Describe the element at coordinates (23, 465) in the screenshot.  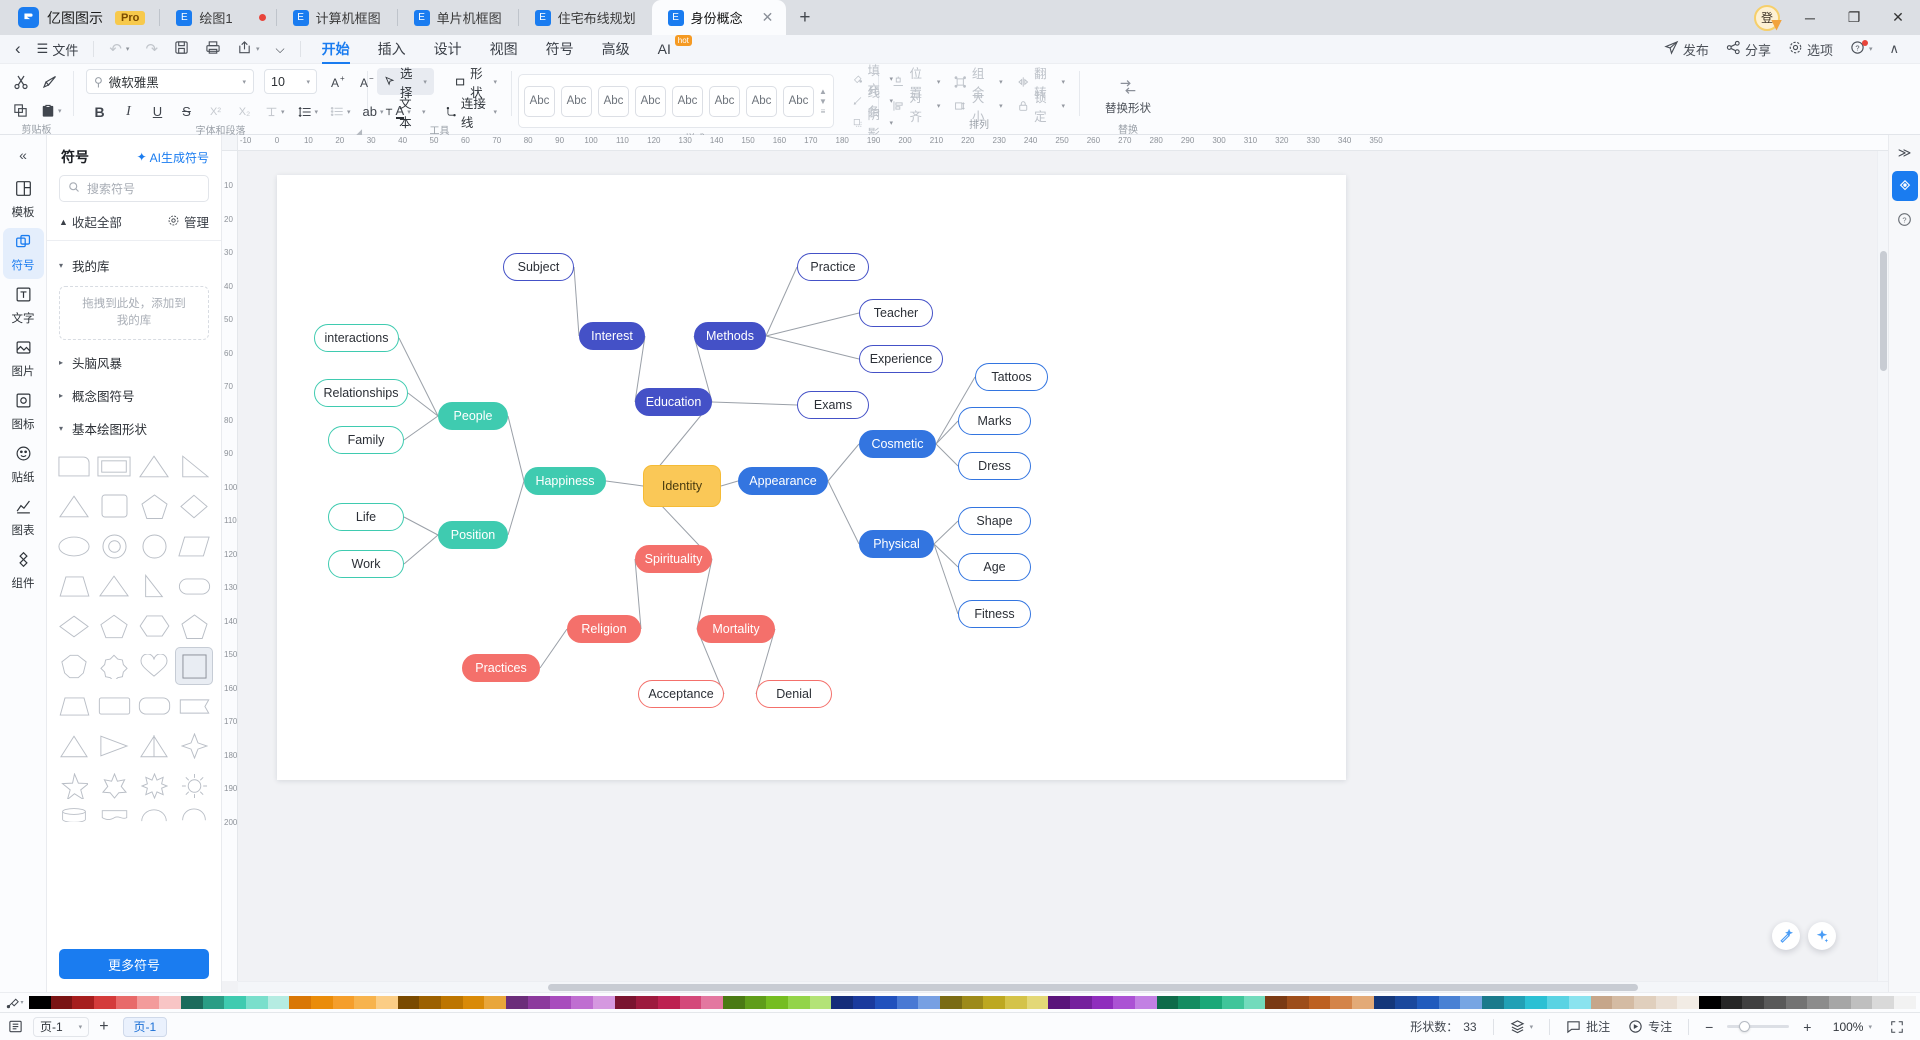
I see `sidebar-item-sticker: 贴纸` at that location.